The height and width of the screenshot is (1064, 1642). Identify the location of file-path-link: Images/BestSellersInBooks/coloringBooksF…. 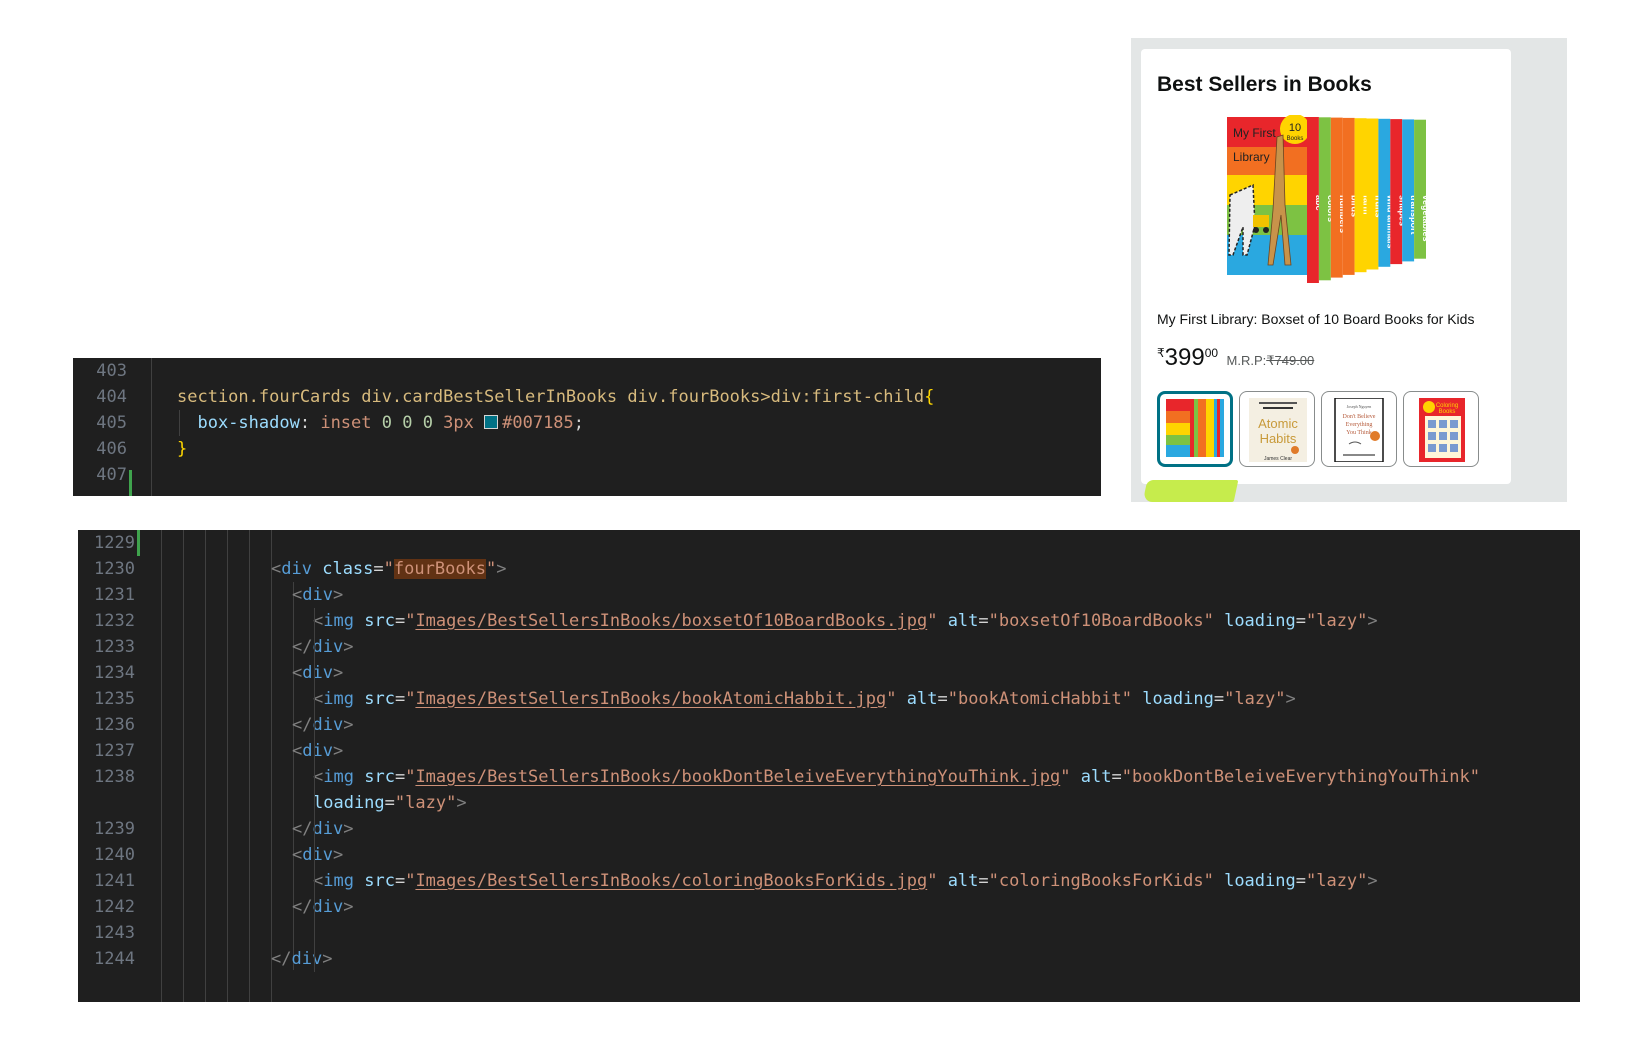
(671, 881).